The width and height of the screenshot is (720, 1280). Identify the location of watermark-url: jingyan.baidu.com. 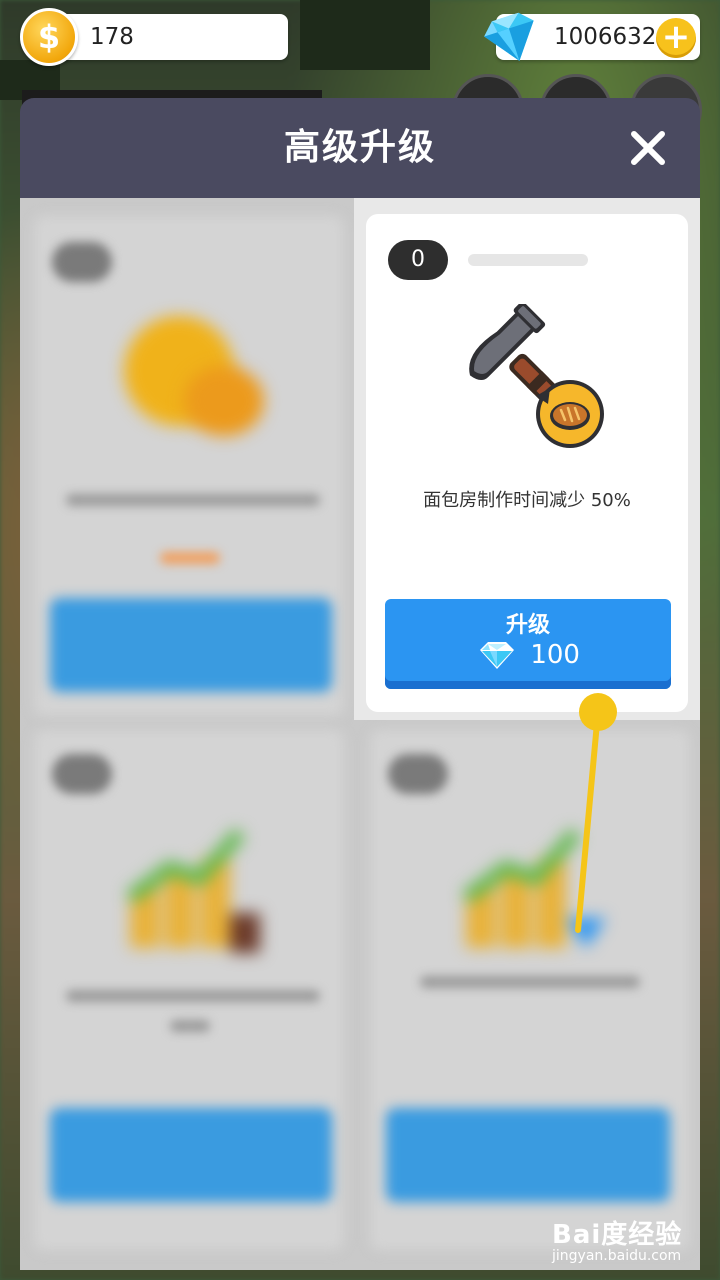
(617, 1256).